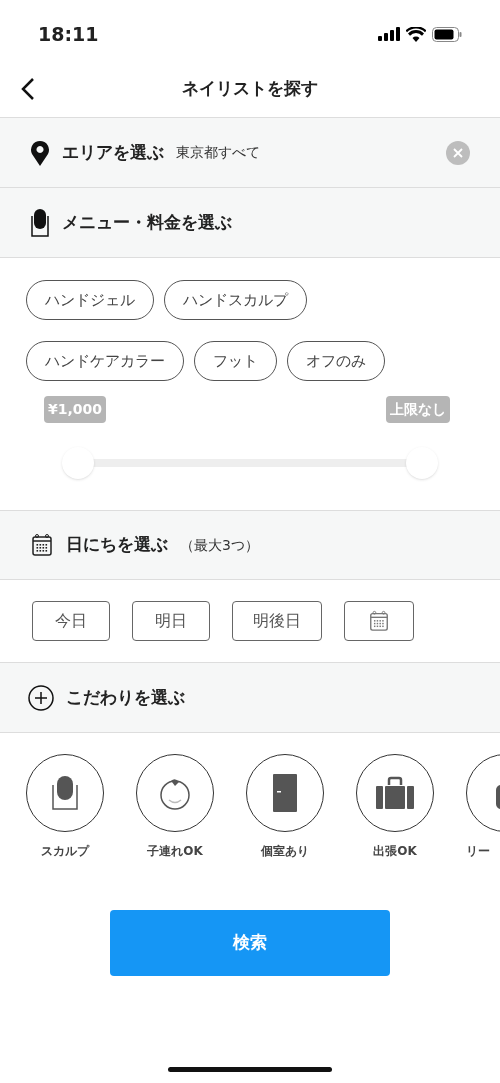 Image resolution: width=500 pixels, height=1083 pixels. I want to click on price-min-tooltip: ¥1,000, so click(75, 409).